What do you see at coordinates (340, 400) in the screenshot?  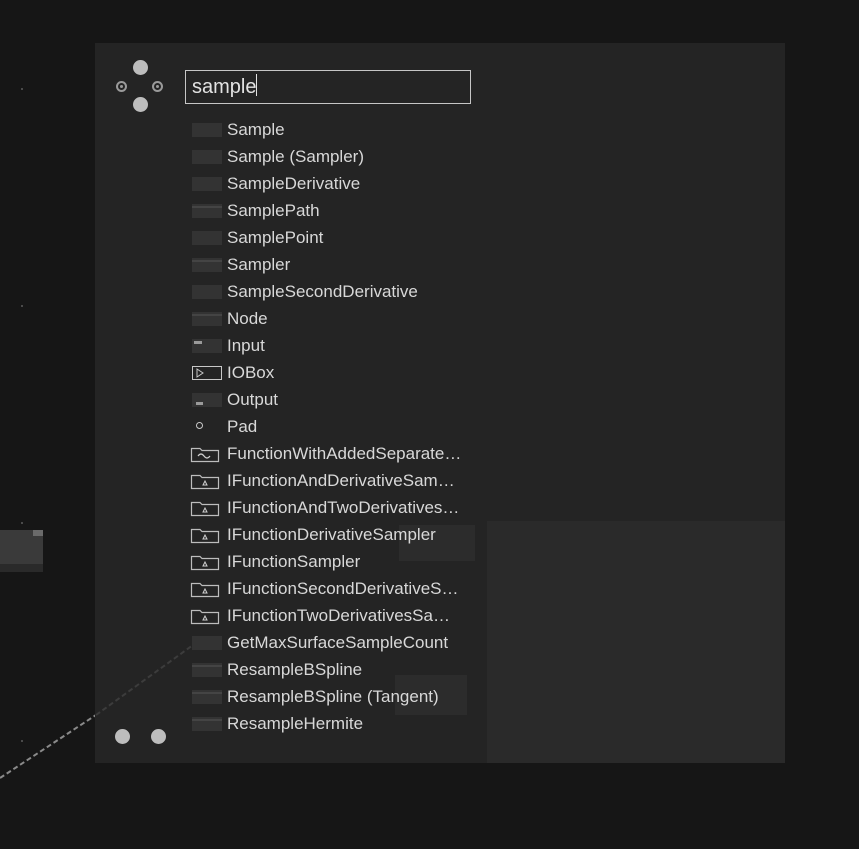 I see `result-item: Output` at bounding box center [340, 400].